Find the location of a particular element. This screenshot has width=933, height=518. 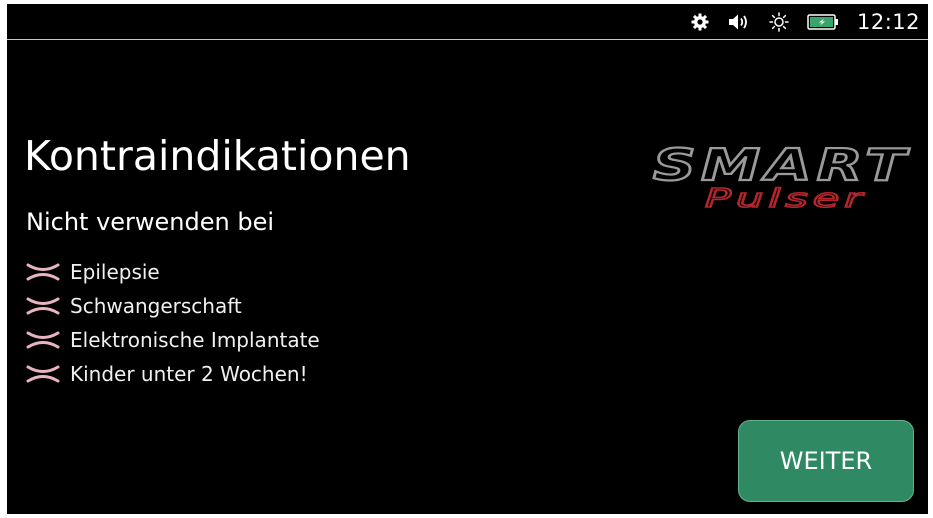

list-item-label: Epilepsie is located at coordinates (115, 272).